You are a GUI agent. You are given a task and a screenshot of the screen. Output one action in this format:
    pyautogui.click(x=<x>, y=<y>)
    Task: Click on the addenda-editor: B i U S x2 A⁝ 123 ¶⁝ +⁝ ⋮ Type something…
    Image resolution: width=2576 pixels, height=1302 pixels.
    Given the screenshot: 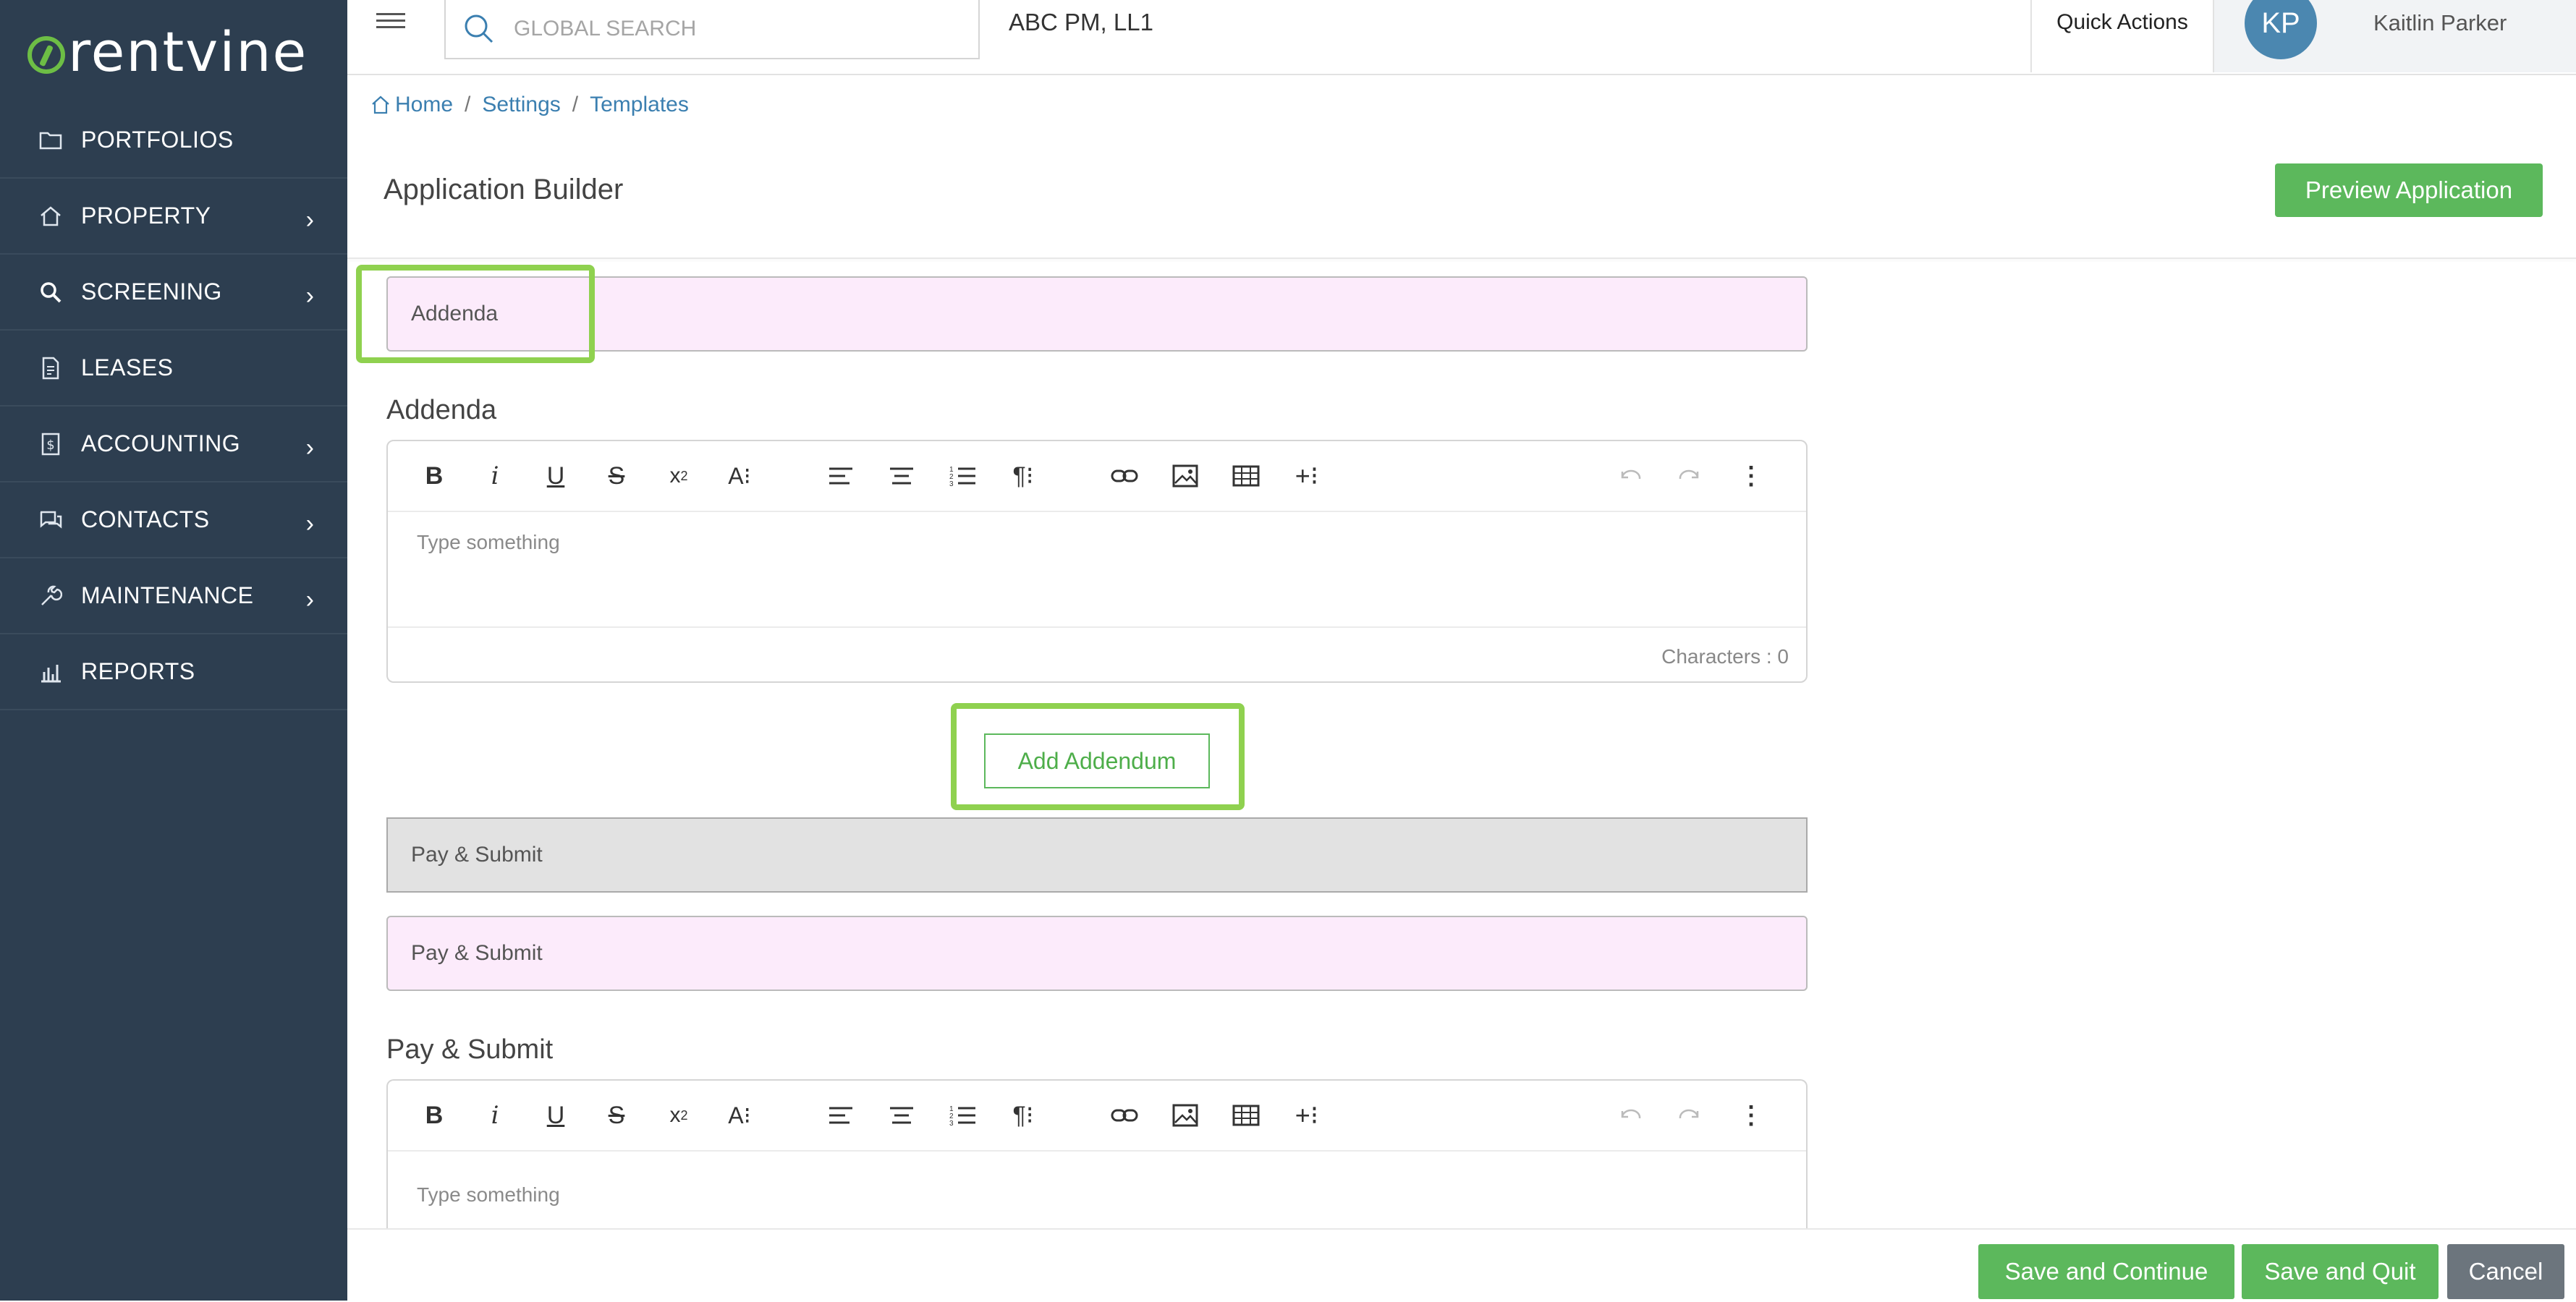 What is the action you would take?
    pyautogui.click(x=1097, y=562)
    